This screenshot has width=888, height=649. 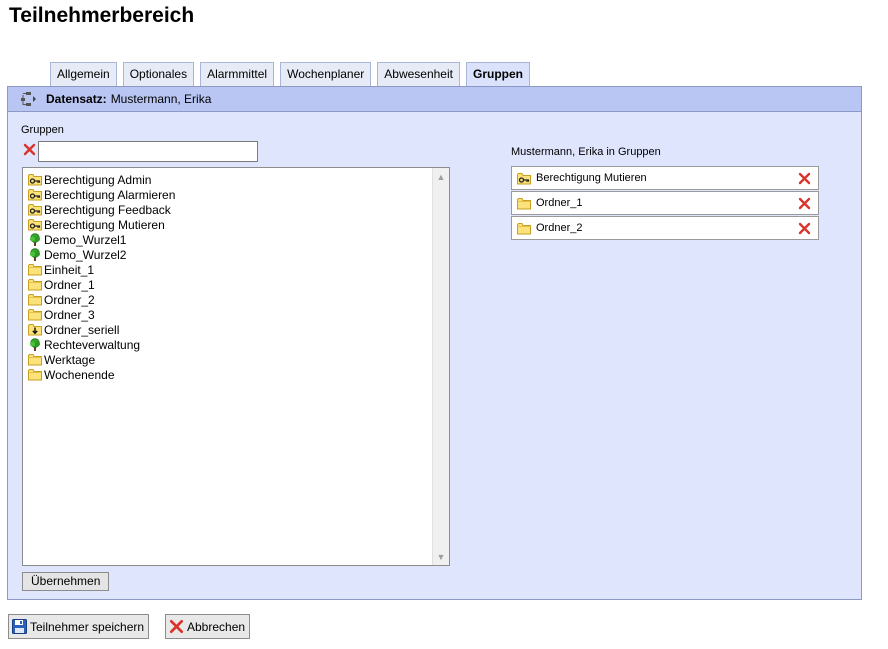 I want to click on list-item-label: Demo_Wurzel1, so click(x=85, y=239).